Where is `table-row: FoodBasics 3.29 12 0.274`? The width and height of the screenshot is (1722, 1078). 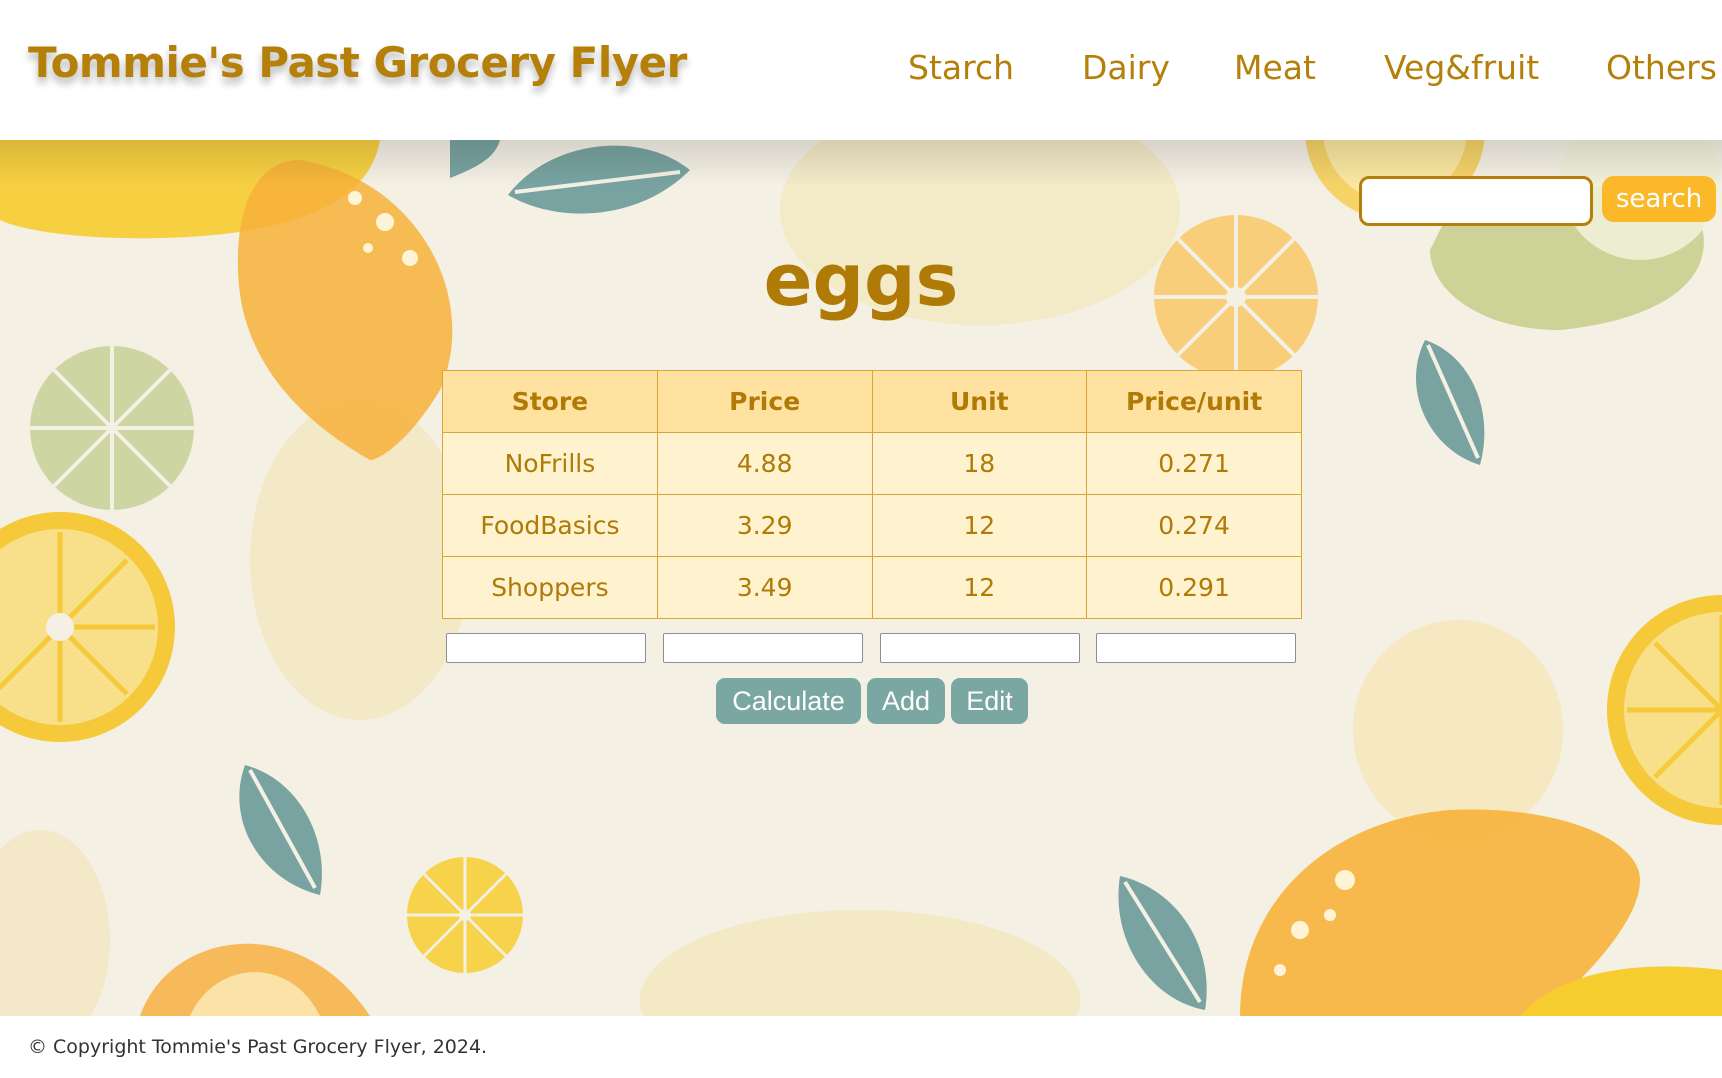 table-row: FoodBasics 3.29 12 0.274 is located at coordinates (872, 525).